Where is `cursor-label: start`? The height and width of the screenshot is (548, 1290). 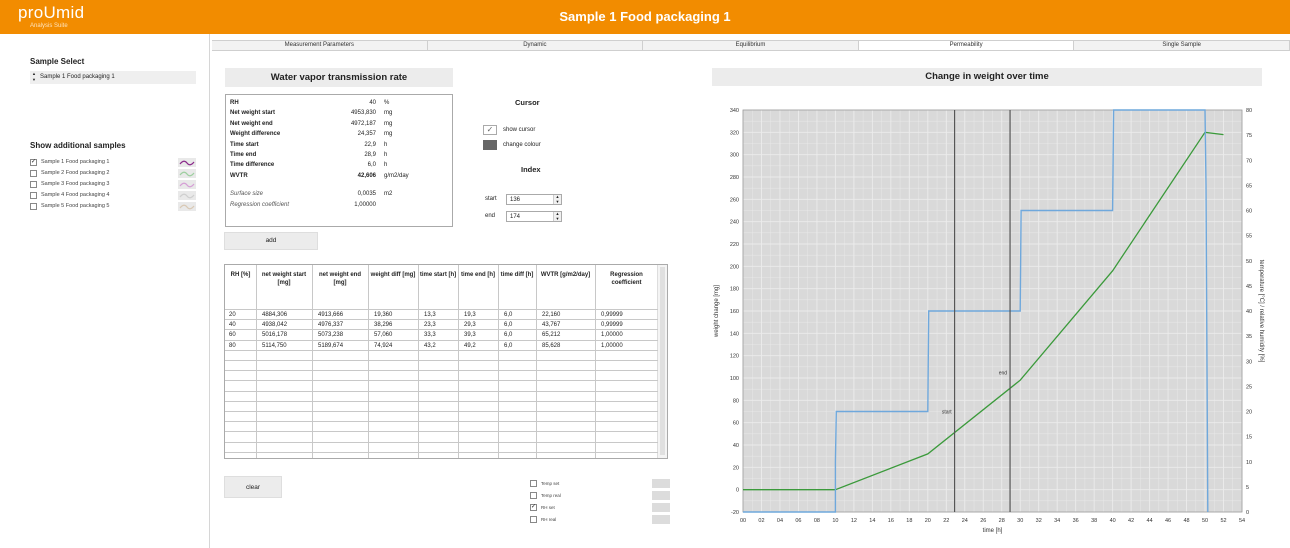 cursor-label: start is located at coordinates (947, 413).